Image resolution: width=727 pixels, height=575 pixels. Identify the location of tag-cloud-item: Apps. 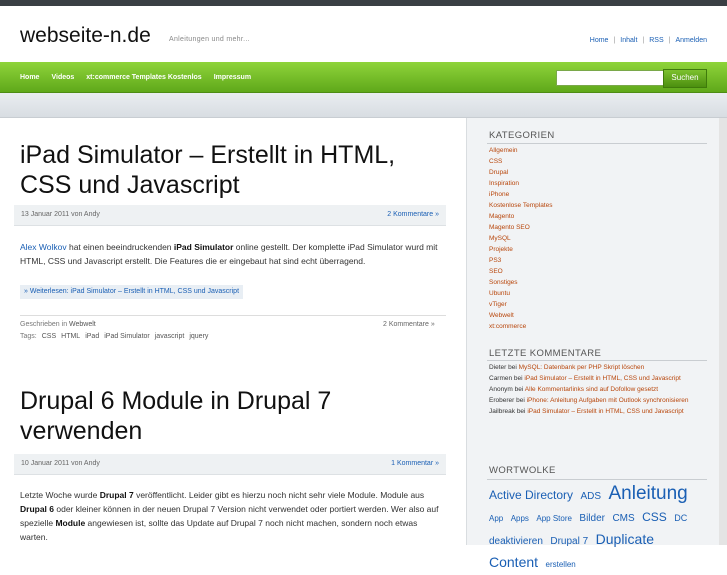
(520, 518).